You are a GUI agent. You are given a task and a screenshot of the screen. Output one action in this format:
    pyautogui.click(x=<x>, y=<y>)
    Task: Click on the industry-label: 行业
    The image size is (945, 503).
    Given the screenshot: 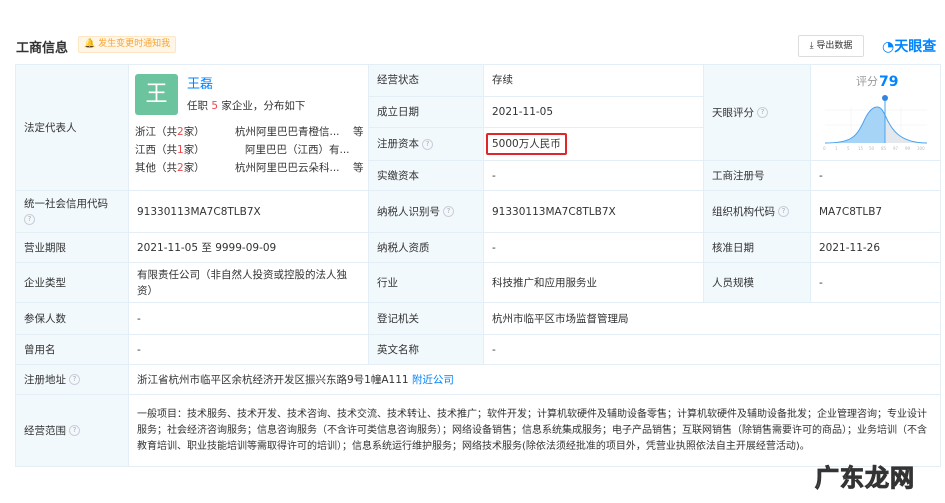 What is the action you would take?
    pyautogui.click(x=426, y=282)
    